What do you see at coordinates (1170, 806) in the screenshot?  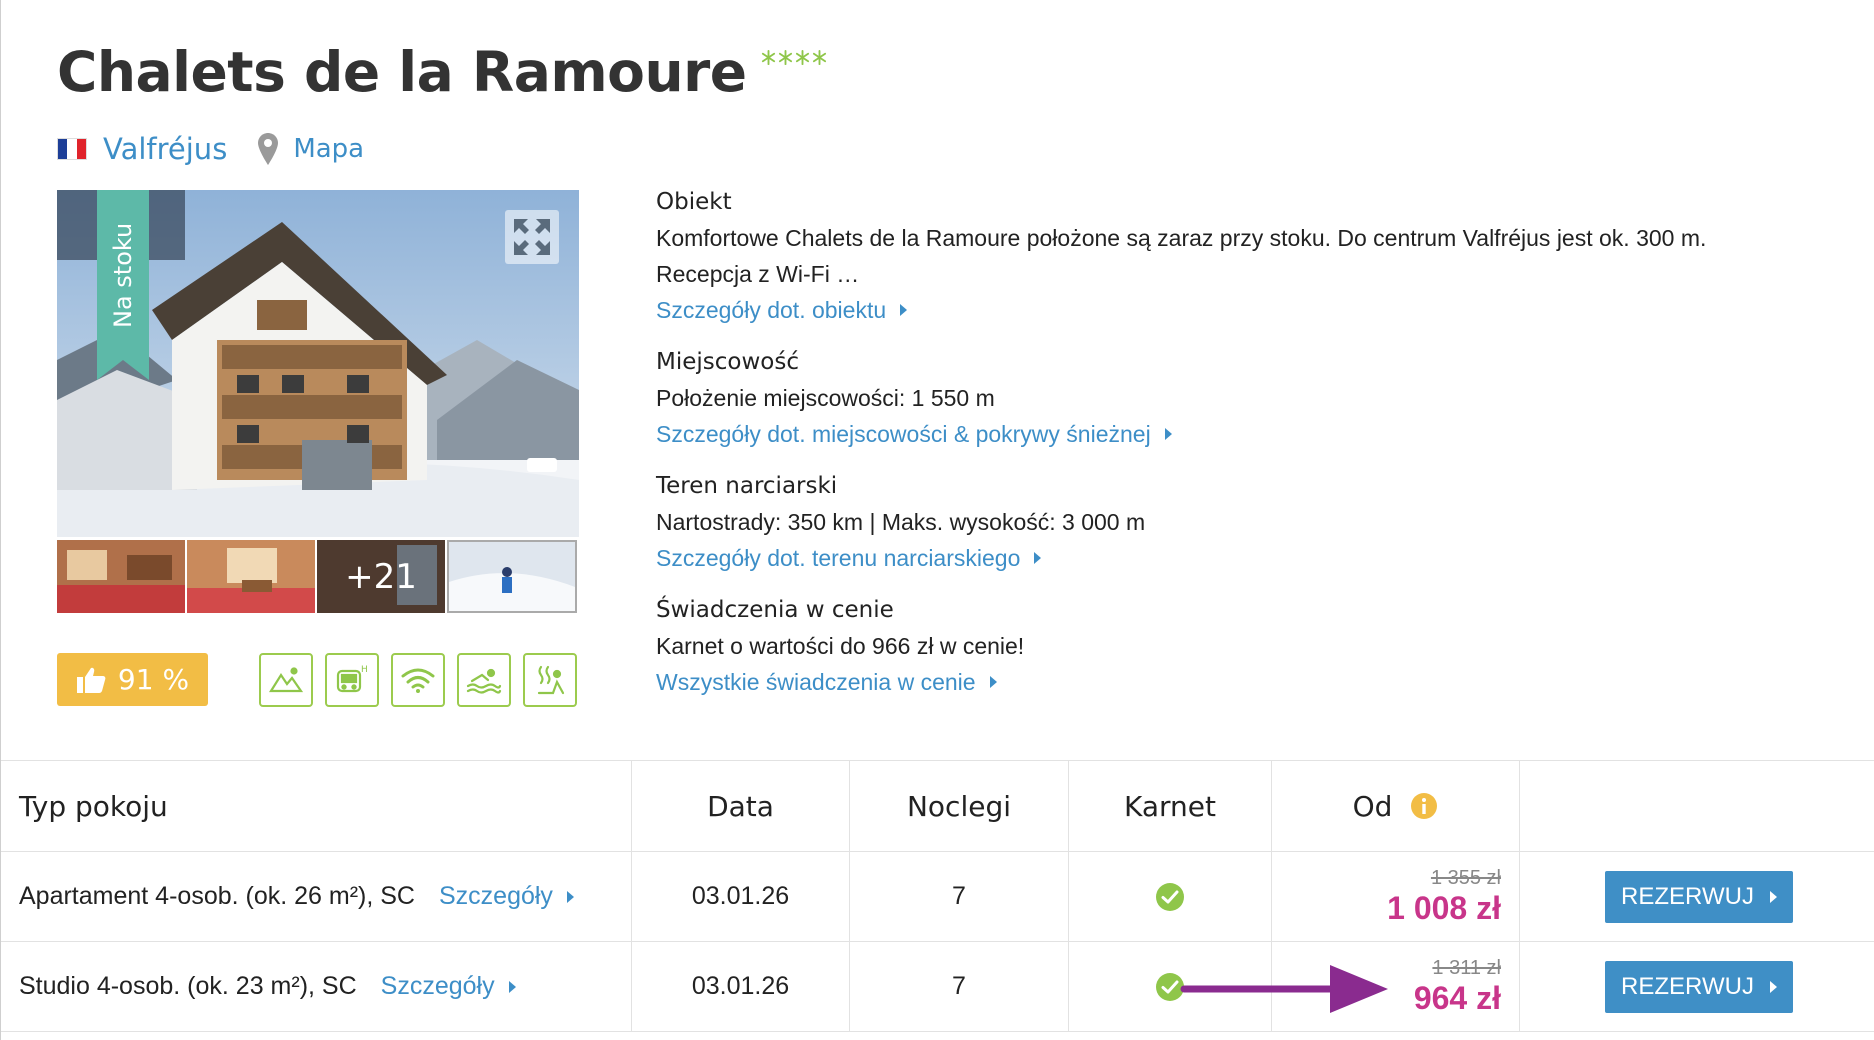 I see `header-ski-pass: Karnet` at bounding box center [1170, 806].